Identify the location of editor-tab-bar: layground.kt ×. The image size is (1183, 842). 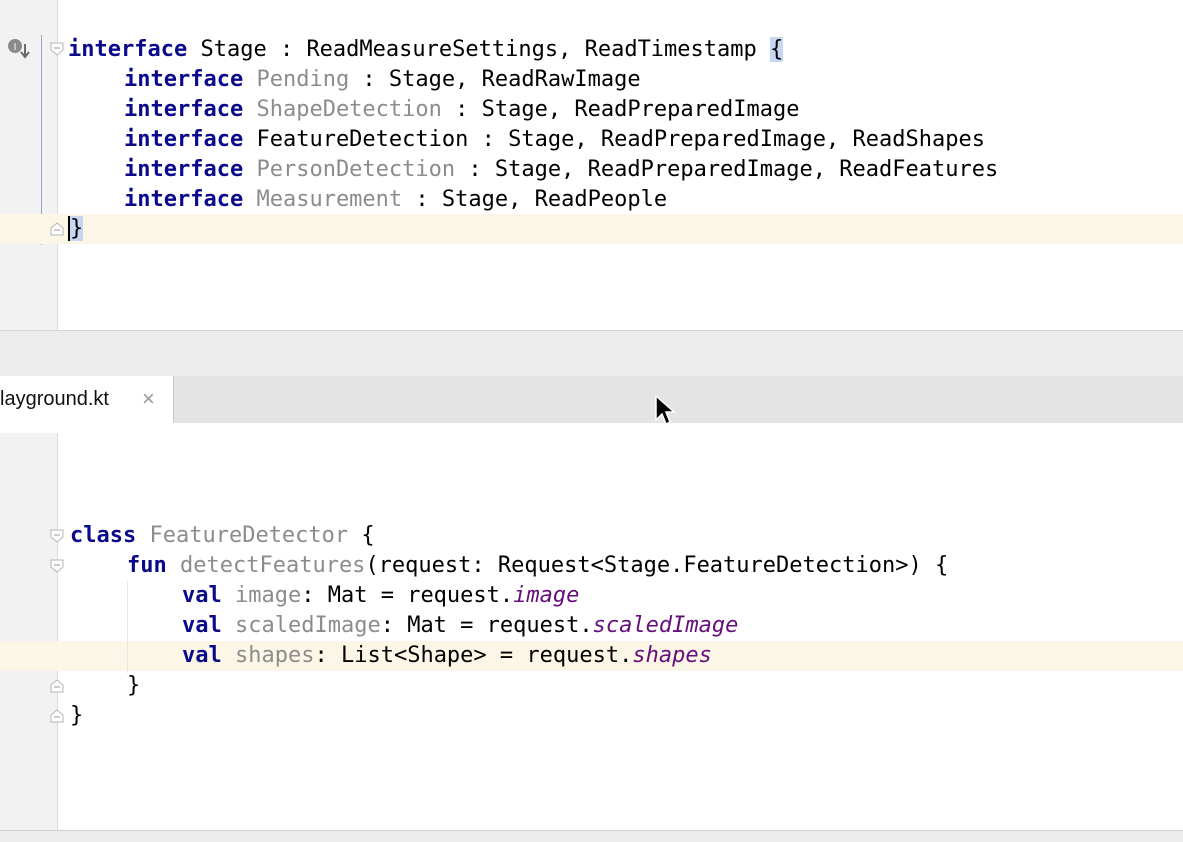
(591, 400).